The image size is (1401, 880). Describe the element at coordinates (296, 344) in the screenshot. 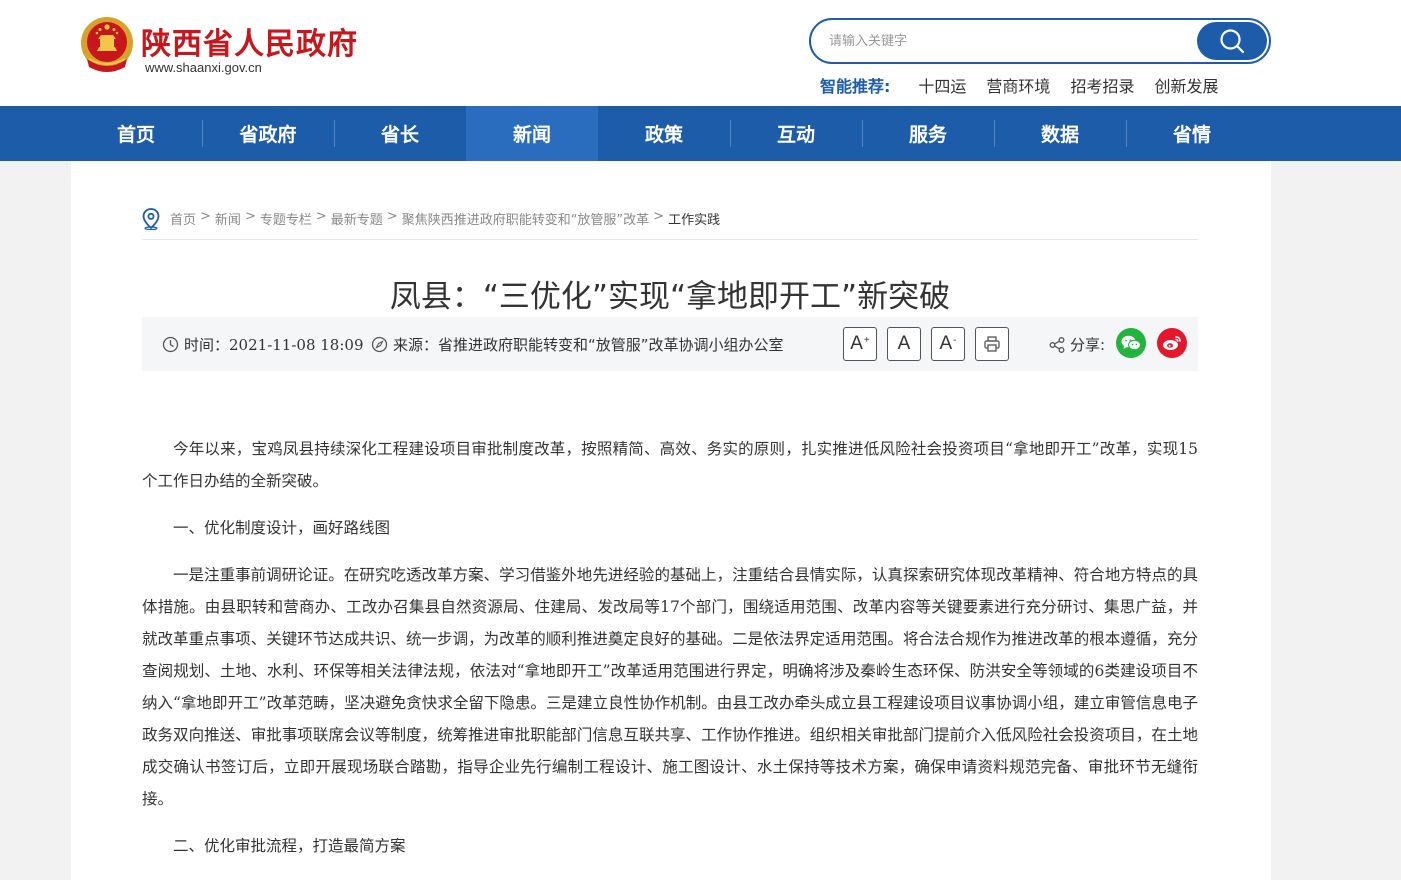

I see `publish-time-value: 2021-11-08 18:09` at that location.